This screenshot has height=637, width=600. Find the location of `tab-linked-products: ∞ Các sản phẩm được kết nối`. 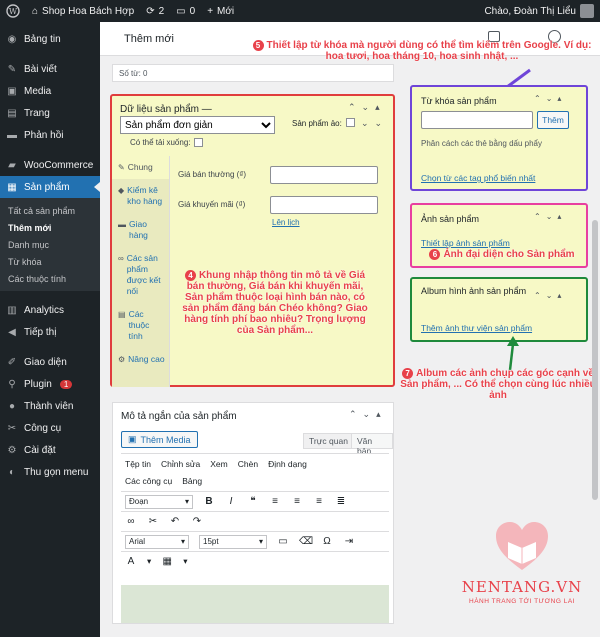

tab-linked-products: ∞ Các sản phẩm được kết nối is located at coordinates (140, 275).